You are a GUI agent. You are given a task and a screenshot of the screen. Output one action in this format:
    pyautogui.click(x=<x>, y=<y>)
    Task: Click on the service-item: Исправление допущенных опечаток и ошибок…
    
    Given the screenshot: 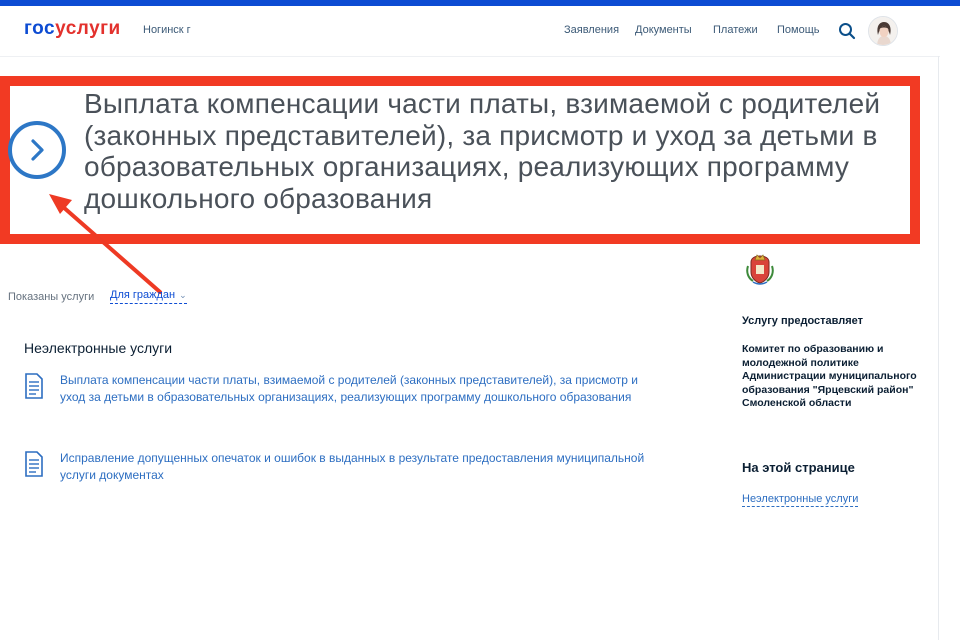 What is the action you would take?
    pyautogui.click(x=344, y=470)
    